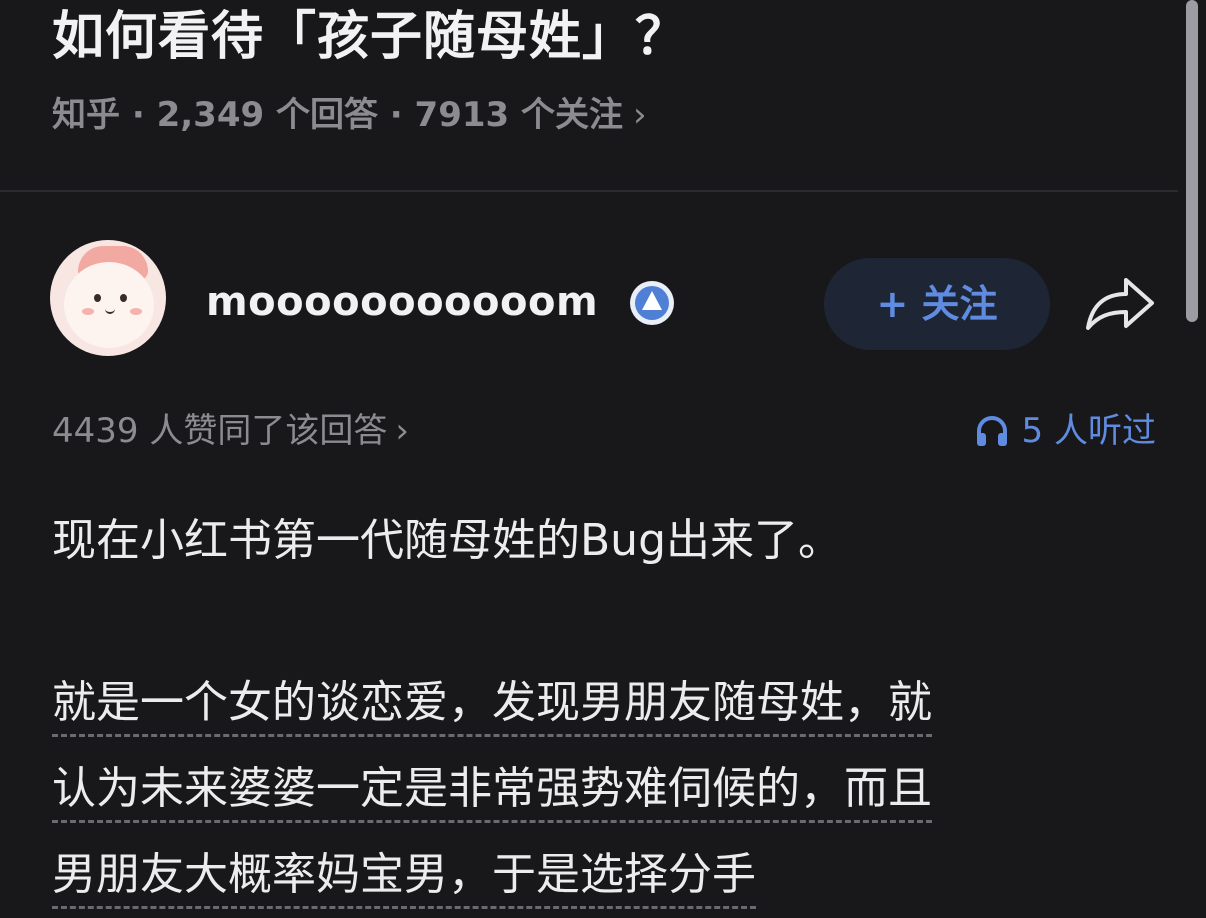  What do you see at coordinates (1120, 303) in the screenshot?
I see `share-icon` at bounding box center [1120, 303].